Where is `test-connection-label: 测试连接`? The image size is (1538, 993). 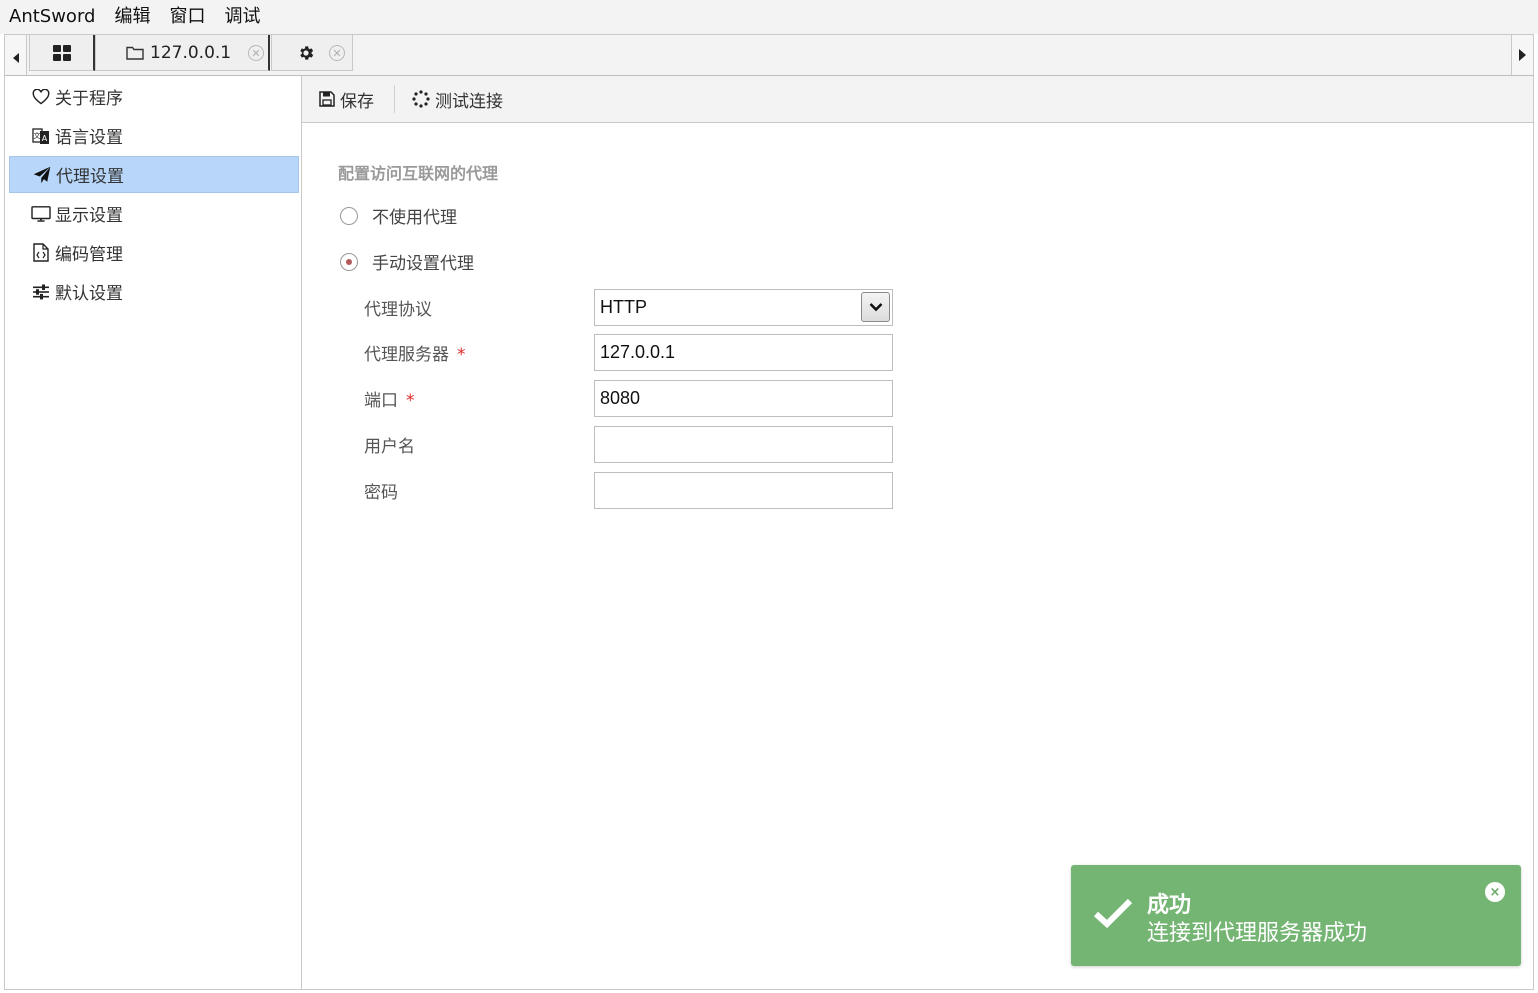 test-connection-label: 测试连接 is located at coordinates (469, 101).